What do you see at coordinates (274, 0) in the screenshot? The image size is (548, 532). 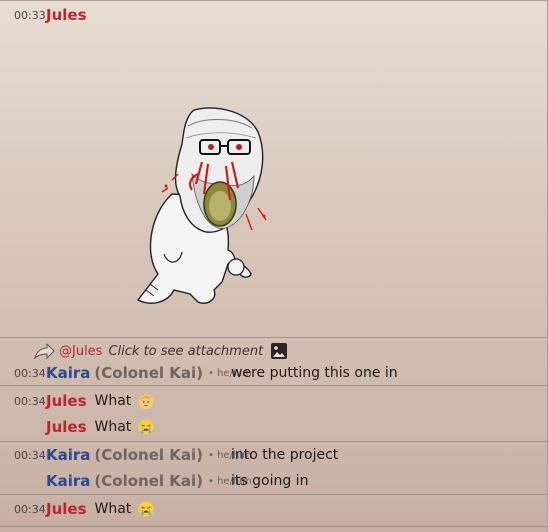 I see `top-border` at bounding box center [274, 0].